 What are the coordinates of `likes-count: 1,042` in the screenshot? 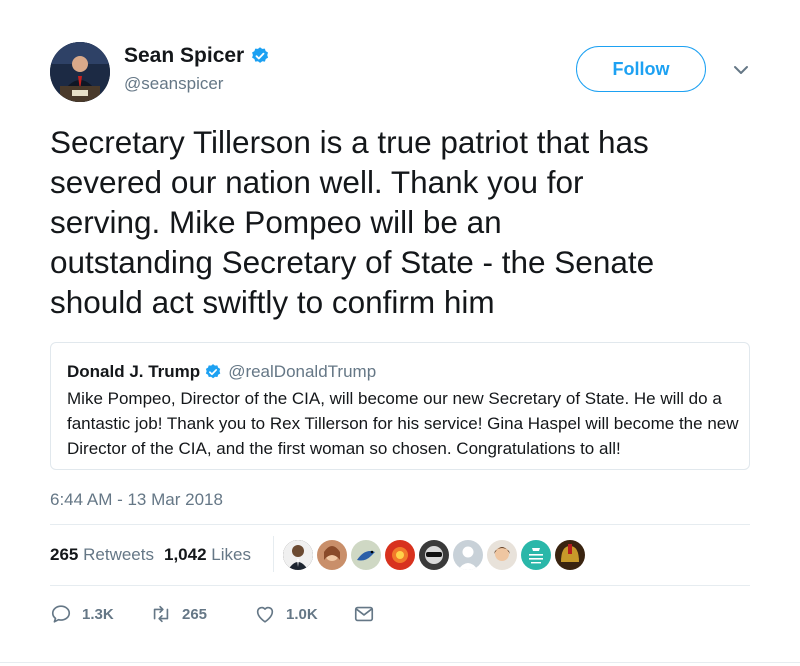 It's located at (185, 554).